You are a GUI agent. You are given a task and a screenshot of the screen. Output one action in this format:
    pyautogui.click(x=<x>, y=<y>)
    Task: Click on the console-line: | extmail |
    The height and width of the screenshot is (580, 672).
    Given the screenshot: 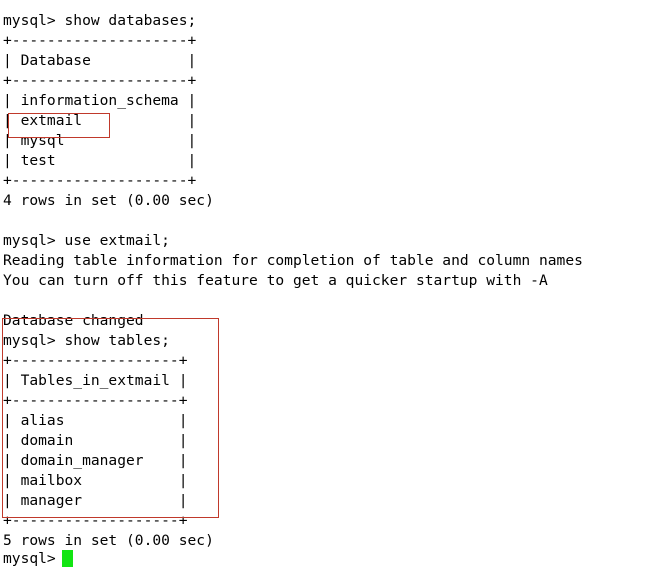 What is the action you would take?
    pyautogui.click(x=100, y=120)
    